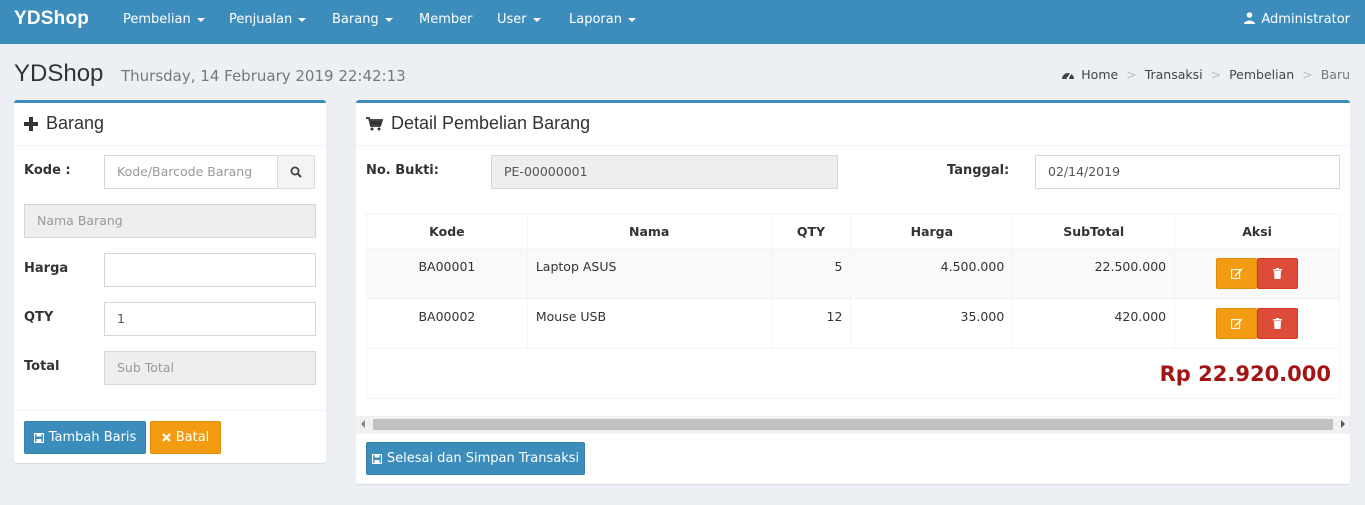 The height and width of the screenshot is (505, 1365). Describe the element at coordinates (649, 231) in the screenshot. I see `col-nama: Nama` at that location.